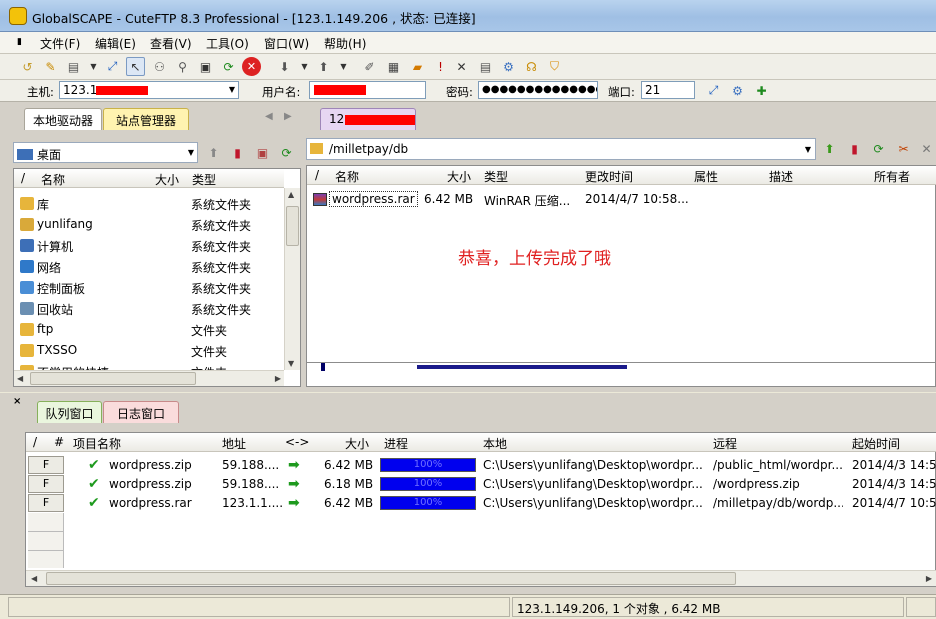 This screenshot has width=936, height=619. Describe the element at coordinates (668, 90) in the screenshot. I see `port-input: 21` at that location.